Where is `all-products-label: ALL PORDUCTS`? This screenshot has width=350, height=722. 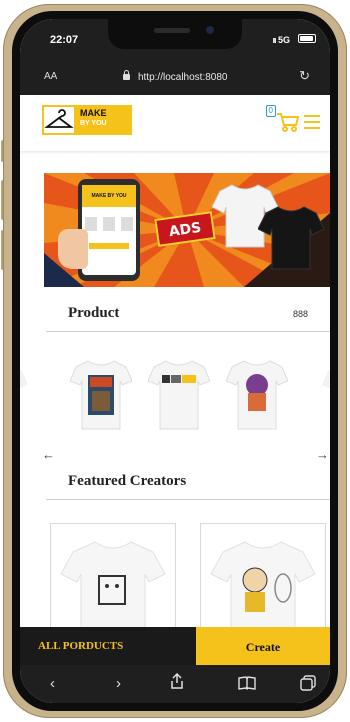
all-products-label: ALL PORDUCTS is located at coordinates (81, 646).